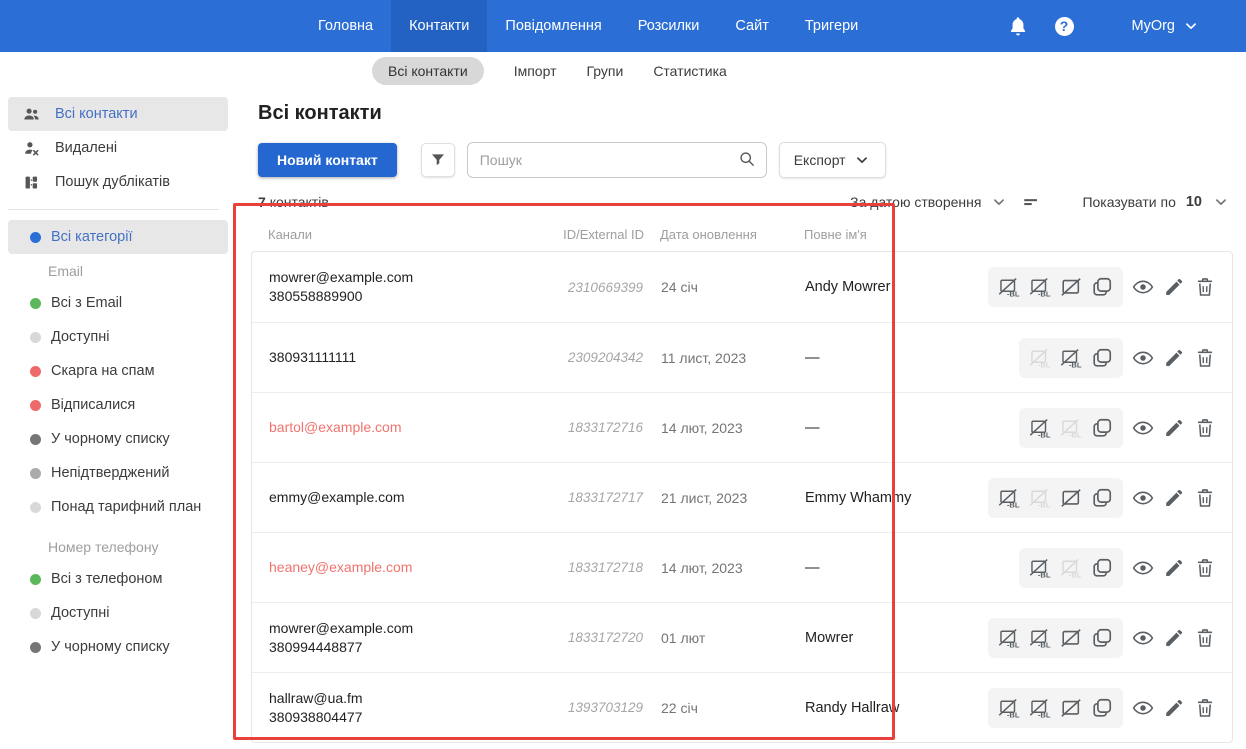 The image size is (1246, 749). What do you see at coordinates (316, 296) in the screenshot?
I see `contact-phone: 380558889900` at bounding box center [316, 296].